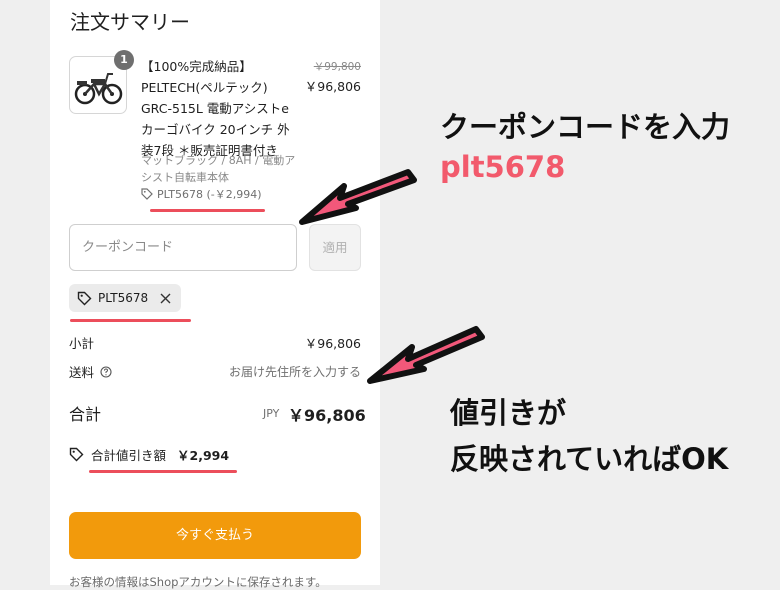 Image resolution: width=780 pixels, height=590 pixels. What do you see at coordinates (271, 413) in the screenshot?
I see `total-currency: JPY` at bounding box center [271, 413].